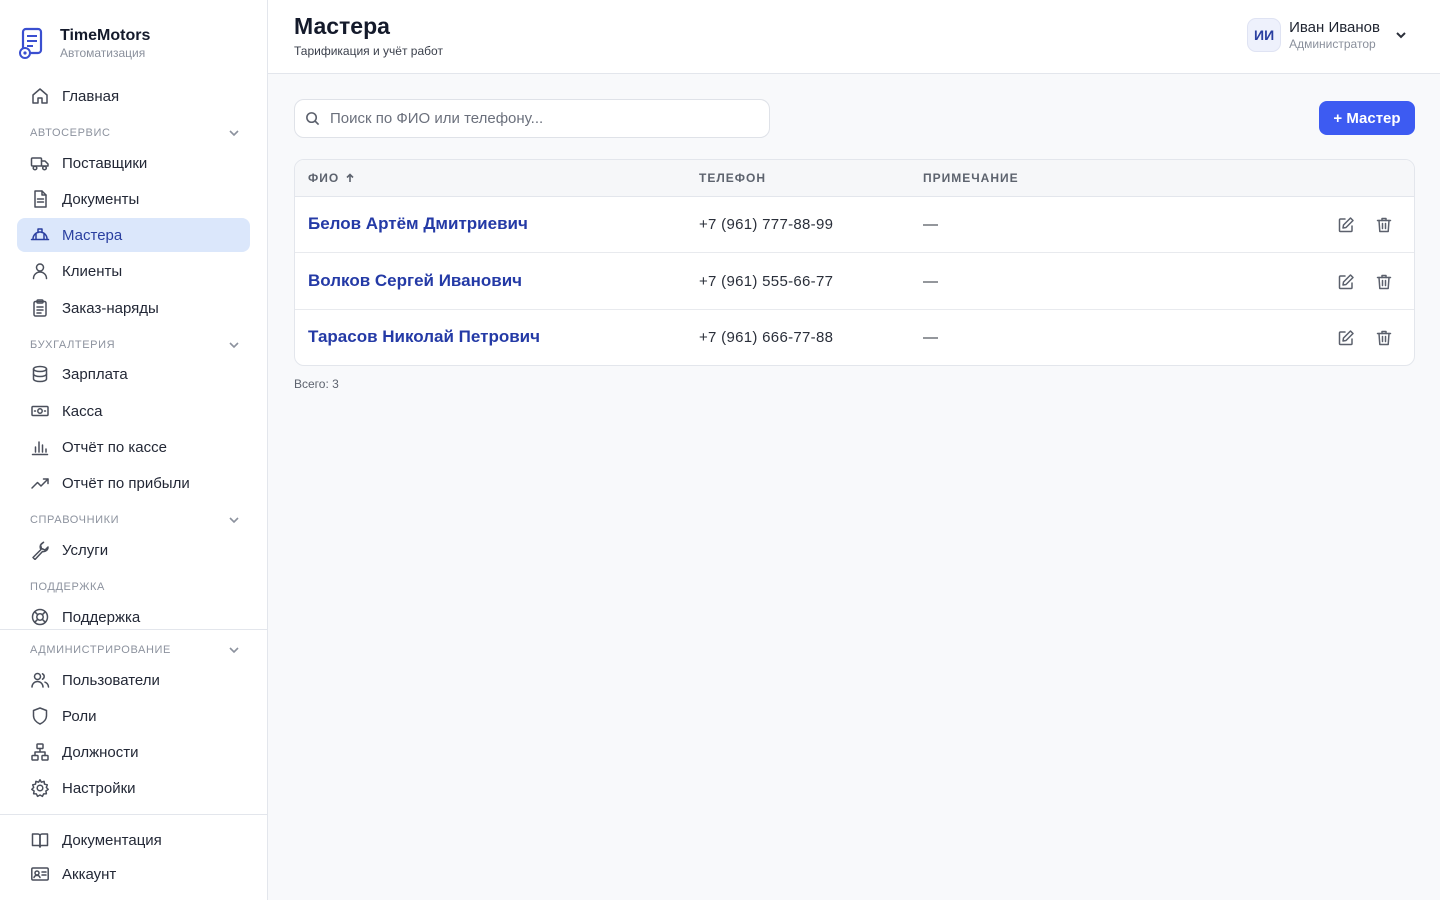 This screenshot has height=900, width=1440. Describe the element at coordinates (133, 308) in the screenshot. I see `sidebar-item-orders: Заказ-наряды` at that location.